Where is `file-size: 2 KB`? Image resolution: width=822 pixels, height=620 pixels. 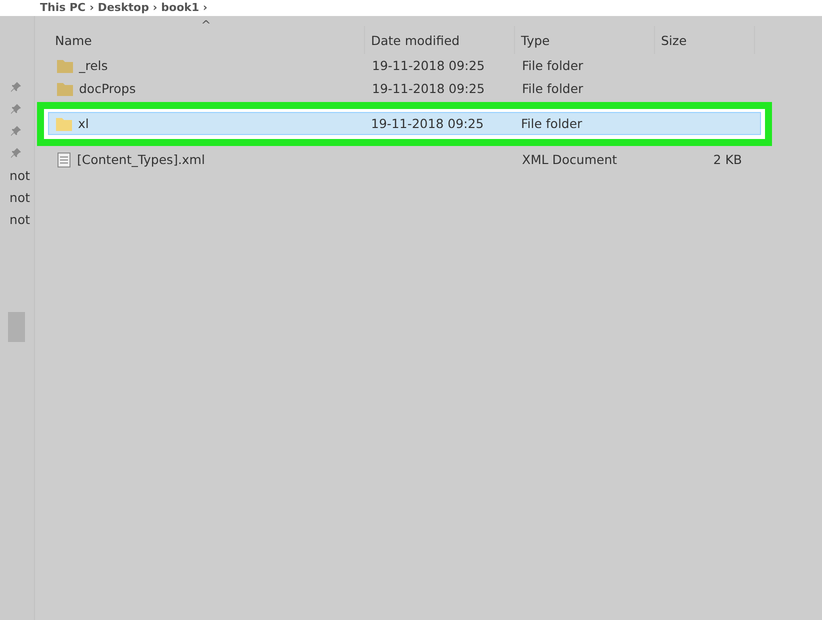 file-size: 2 KB is located at coordinates (727, 159).